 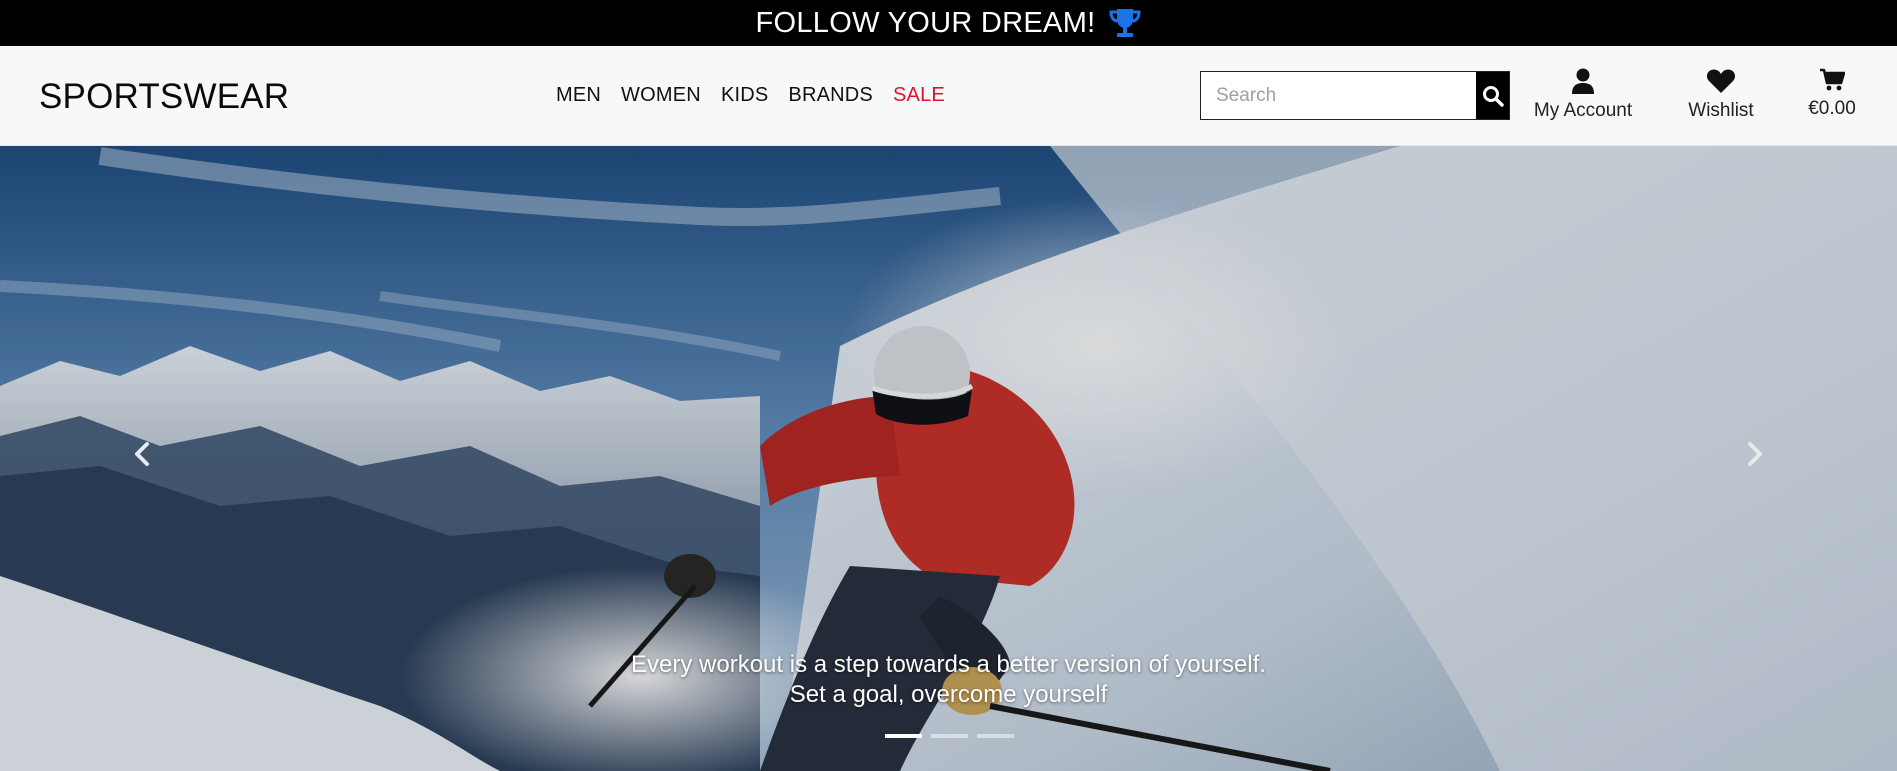 I want to click on search-bar, so click(x=1355, y=95).